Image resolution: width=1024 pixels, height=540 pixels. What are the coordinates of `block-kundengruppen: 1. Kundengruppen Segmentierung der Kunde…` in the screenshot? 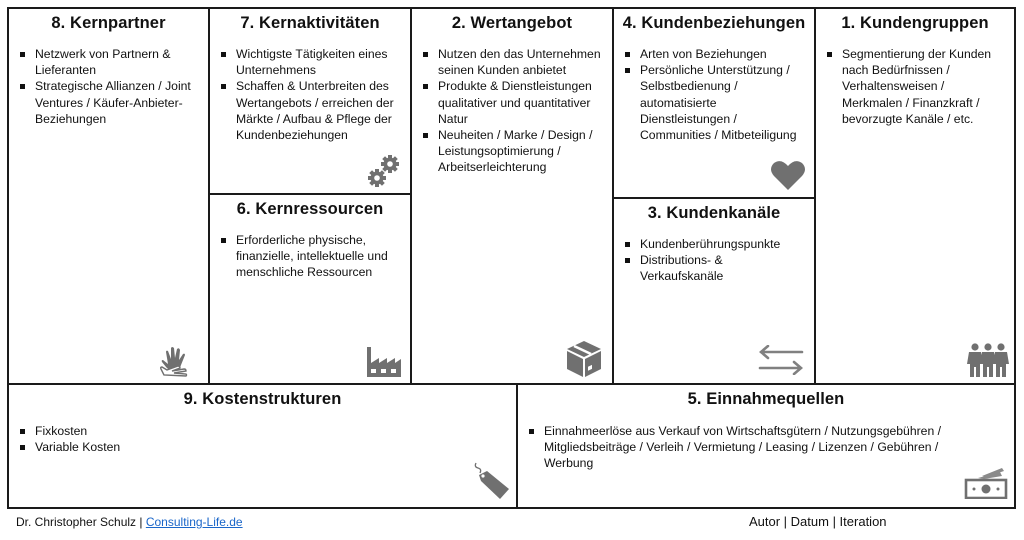 It's located at (915, 197).